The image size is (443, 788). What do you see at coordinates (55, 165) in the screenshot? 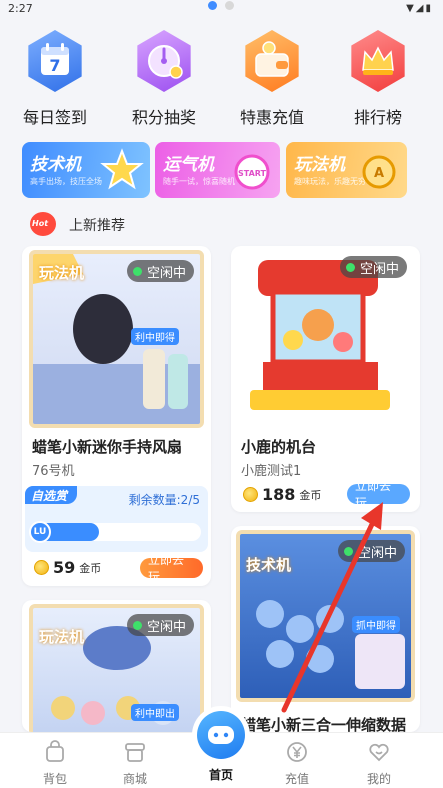
I see `banner-title: 技术机` at bounding box center [55, 165].